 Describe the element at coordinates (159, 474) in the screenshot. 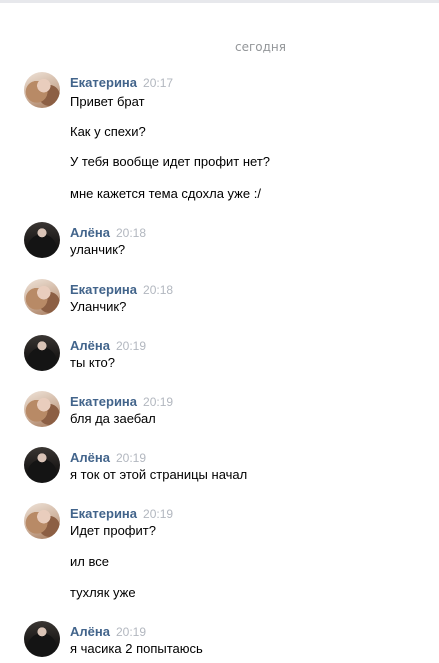

I see `message-text: я ток от этой страницы начал` at that location.